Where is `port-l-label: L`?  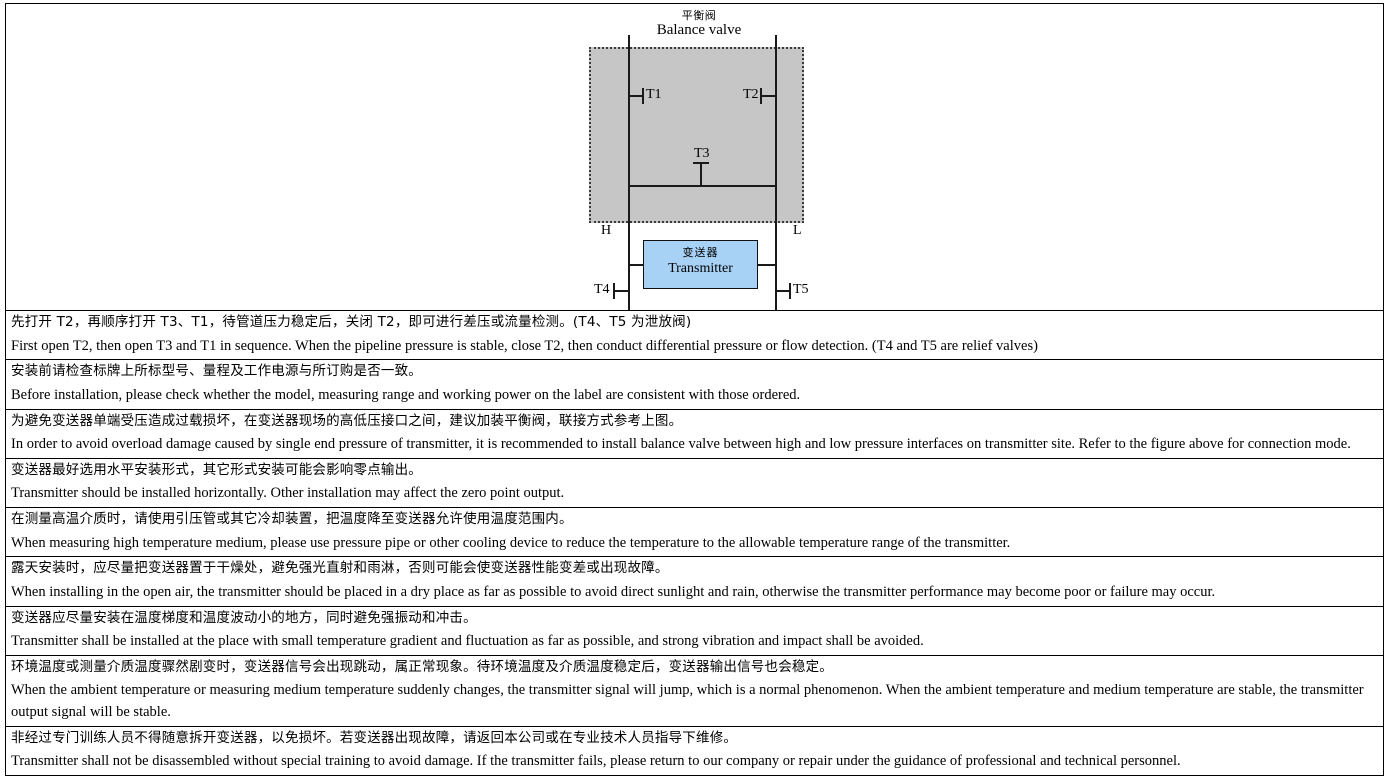
port-l-label: L is located at coordinates (797, 230).